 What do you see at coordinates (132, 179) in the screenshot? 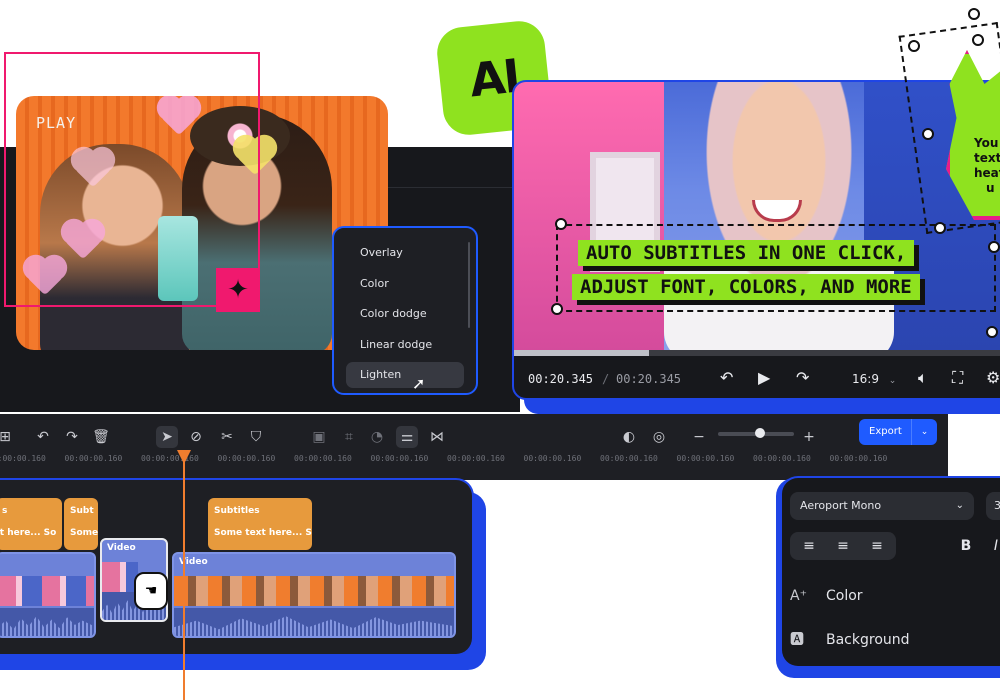
I see `selection-frame` at bounding box center [132, 179].